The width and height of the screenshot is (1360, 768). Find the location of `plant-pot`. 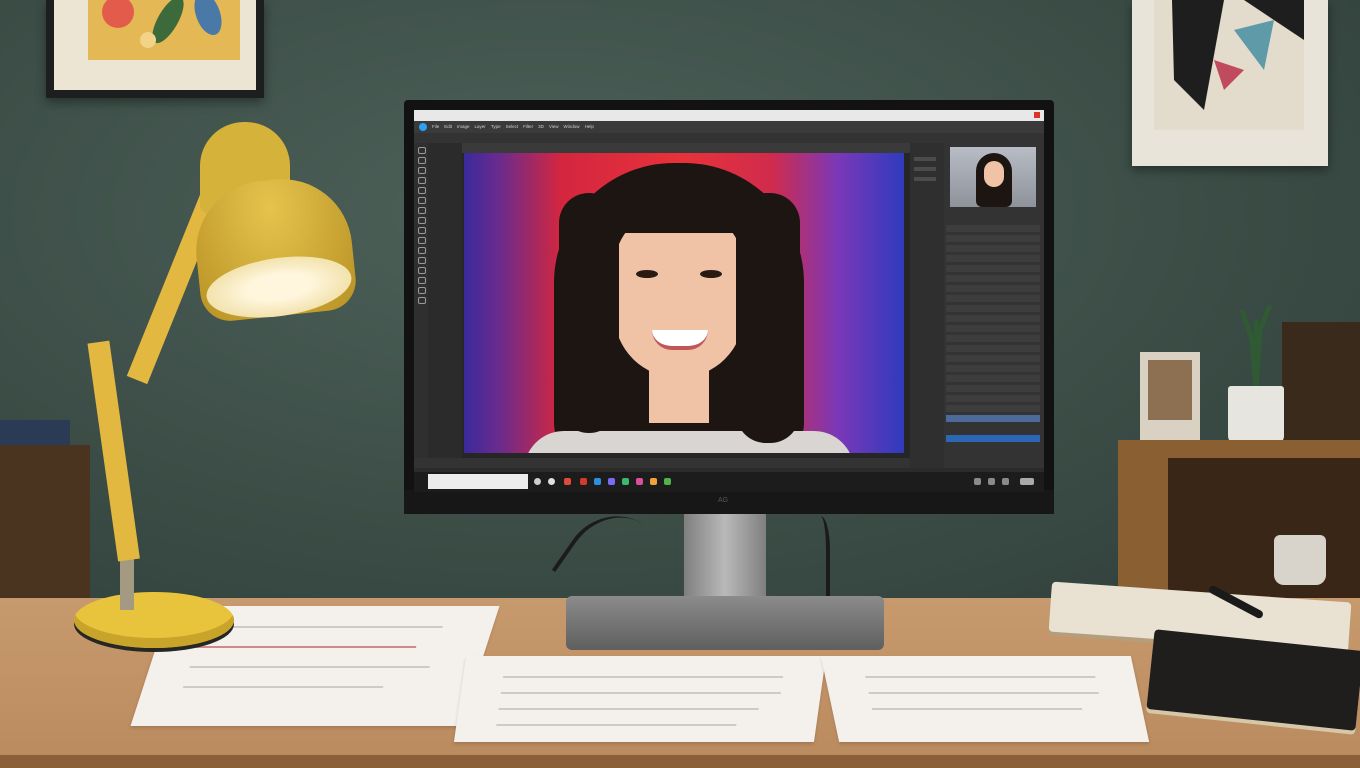

plant-pot is located at coordinates (1300, 560).